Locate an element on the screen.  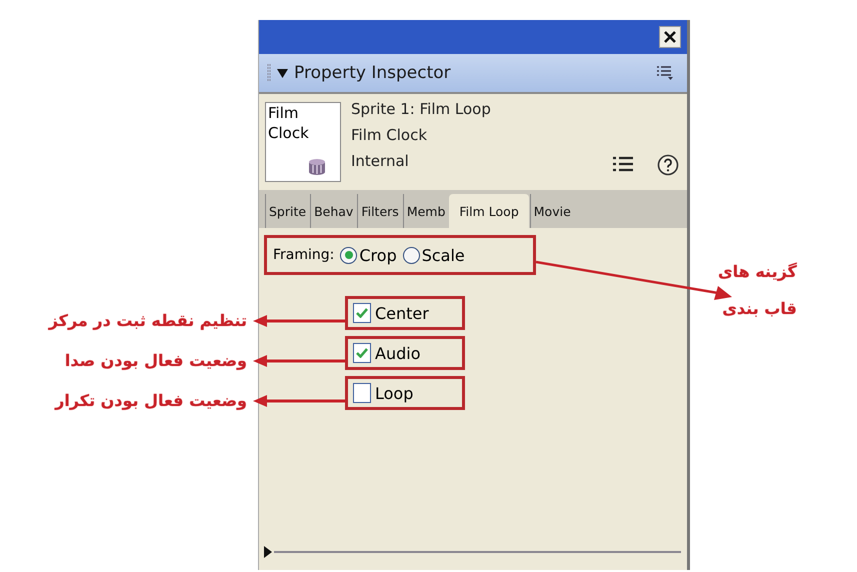
thumbnail-label: Clock is located at coordinates (289, 133).